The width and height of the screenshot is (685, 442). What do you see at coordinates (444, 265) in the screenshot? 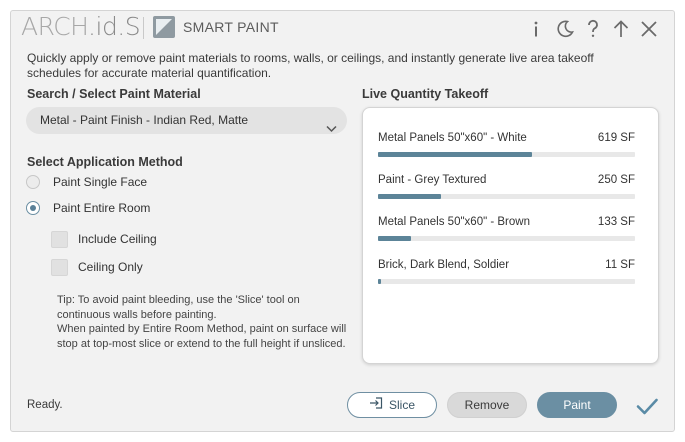
I see `takeoff-item-name: Brick, Dark Blend, Soldier` at bounding box center [444, 265].